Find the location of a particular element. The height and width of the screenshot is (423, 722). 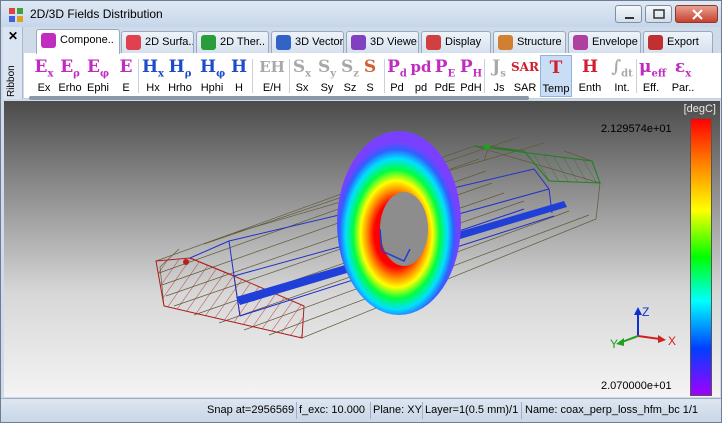

tool-pde: PE PdE is located at coordinates (445, 76).